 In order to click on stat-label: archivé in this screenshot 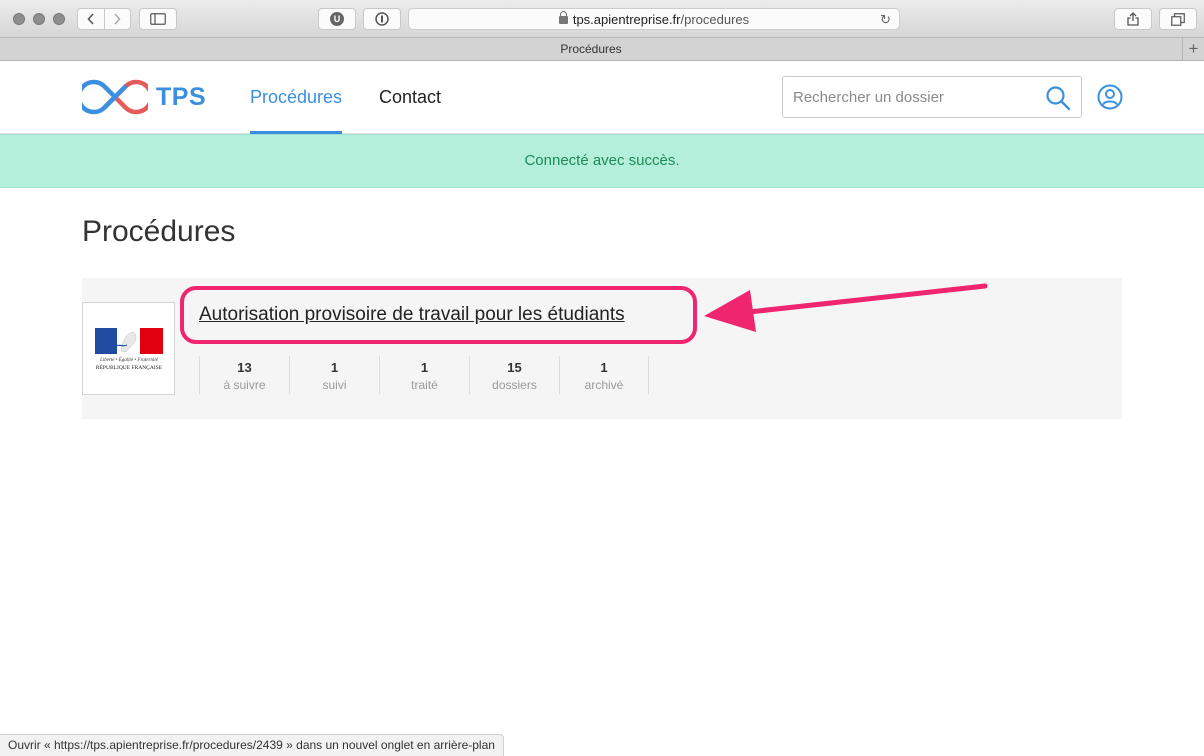, I will do `click(604, 385)`.